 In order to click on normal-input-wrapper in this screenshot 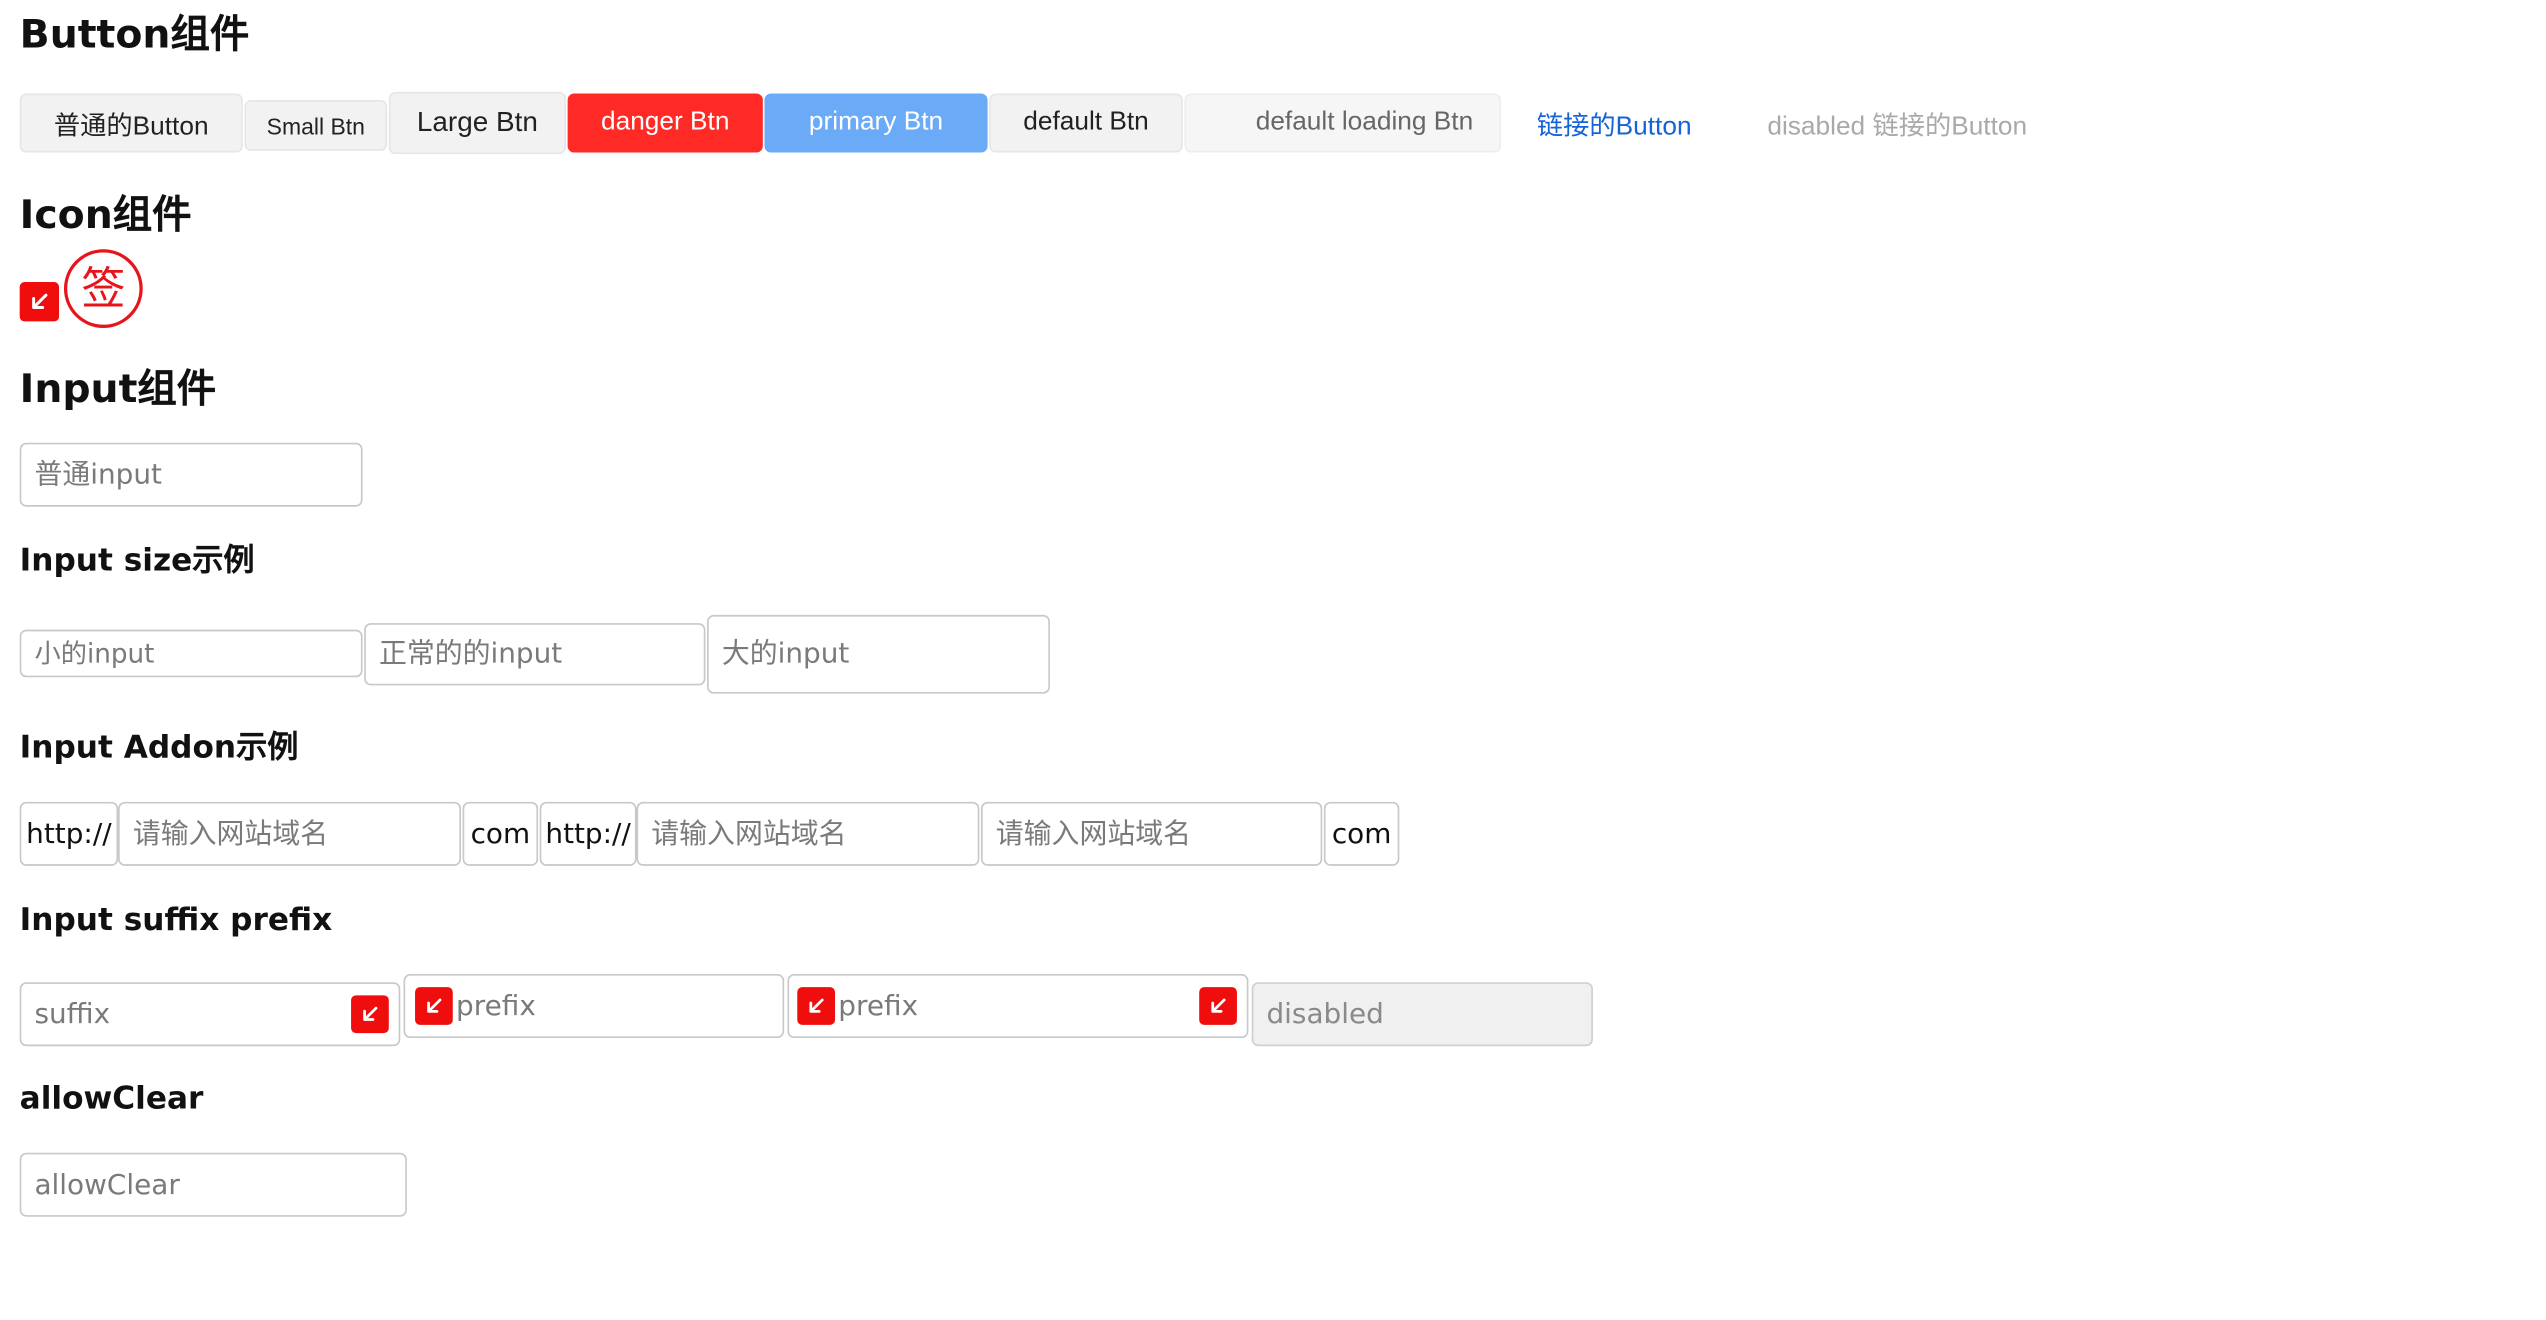, I will do `click(191, 474)`.